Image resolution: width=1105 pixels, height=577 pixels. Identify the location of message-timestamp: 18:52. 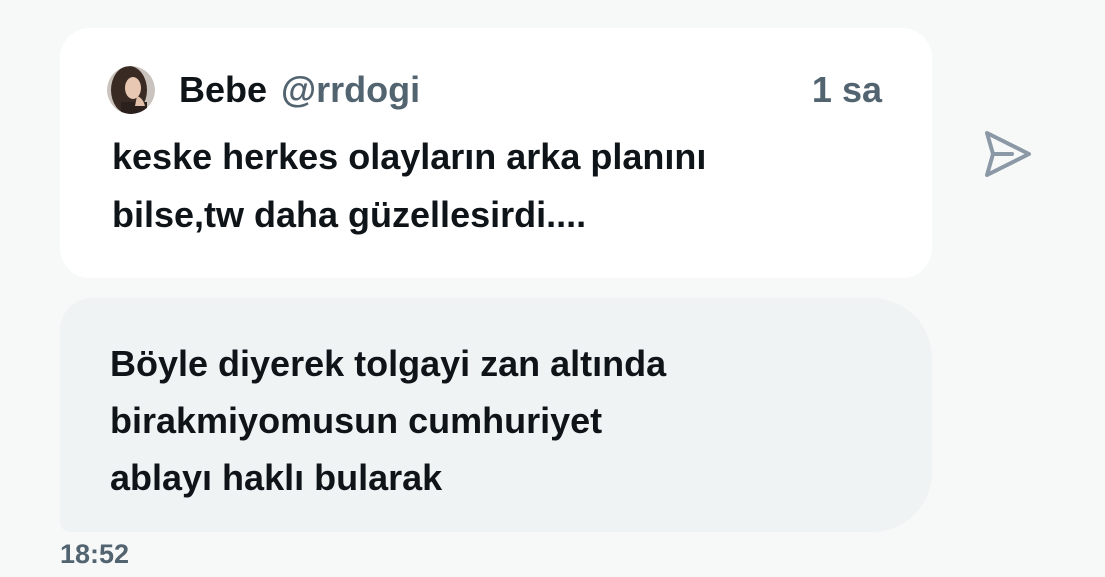
(95, 554).